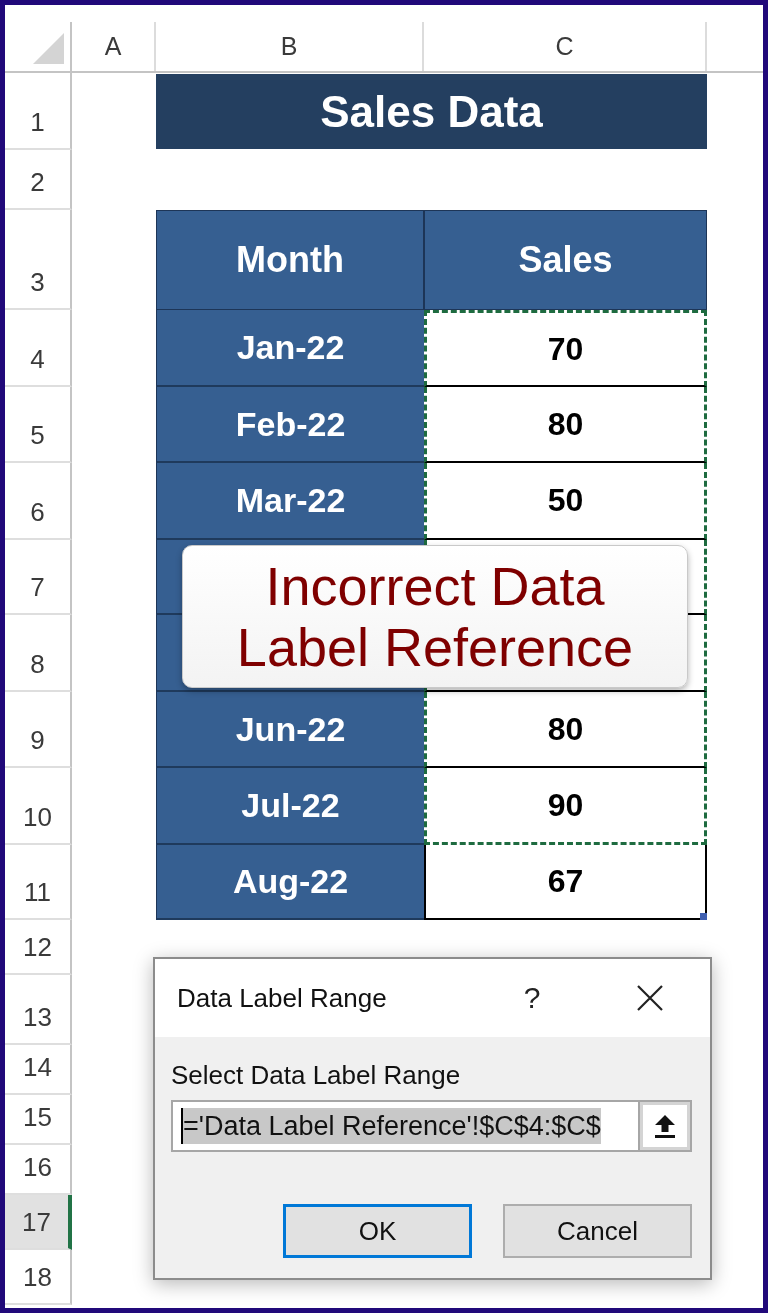 This screenshot has width=768, height=1313. I want to click on callout: Incorrect Data Label Reference, so click(435, 616).